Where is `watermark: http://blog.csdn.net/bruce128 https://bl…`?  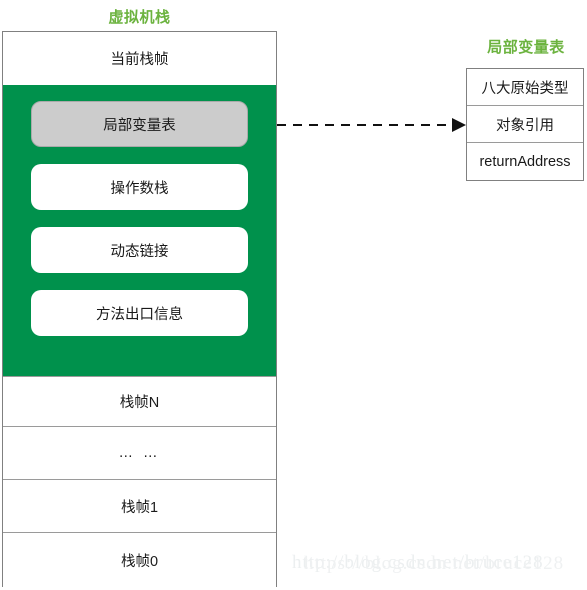
watermark: http://blog.csdn.net/bruce128 https://bl… is located at coordinates (427, 563).